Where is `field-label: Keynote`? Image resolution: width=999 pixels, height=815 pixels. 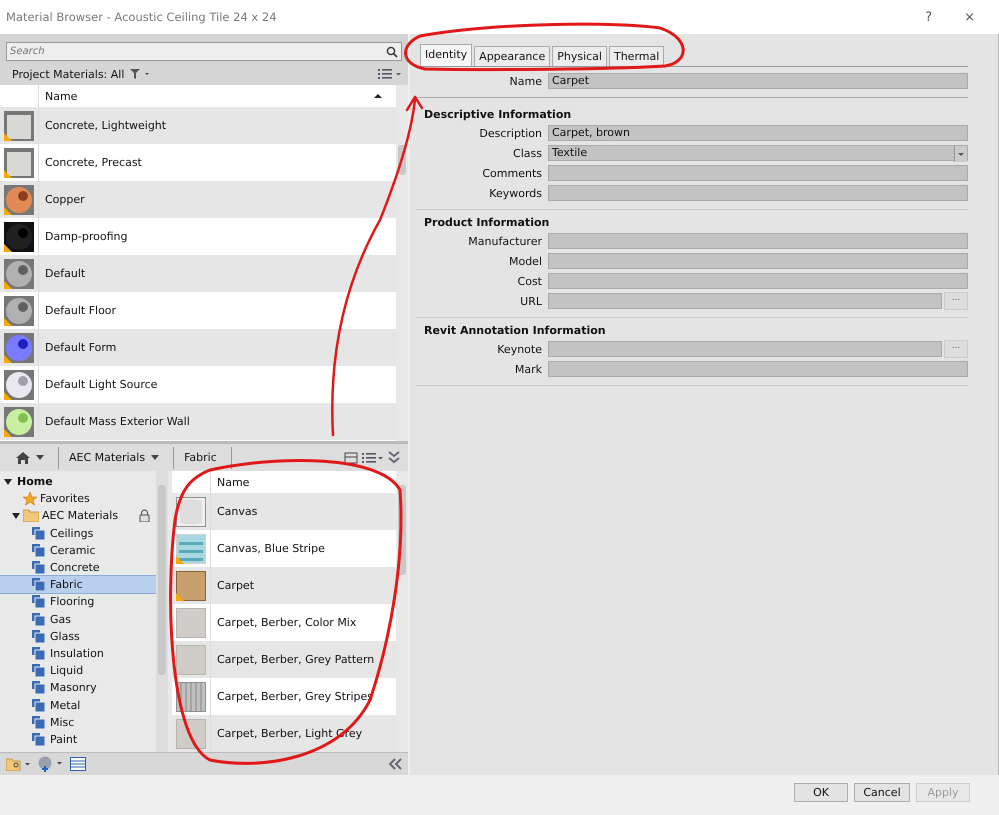 field-label: Keynote is located at coordinates (519, 349).